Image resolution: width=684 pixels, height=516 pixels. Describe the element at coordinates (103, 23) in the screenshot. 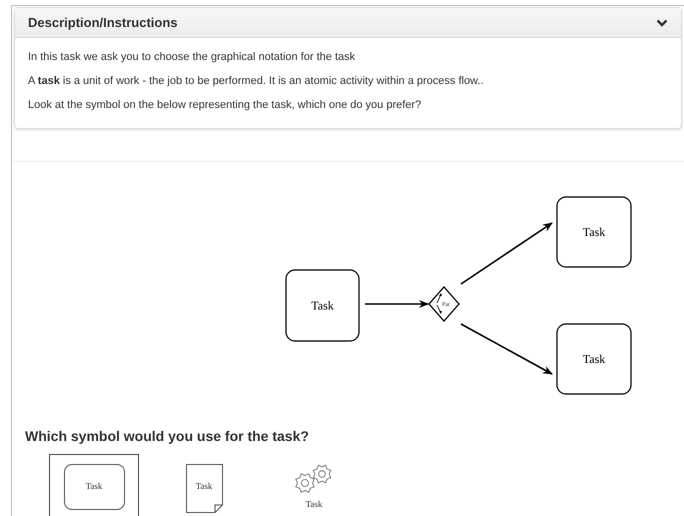

I see `panel-title: Description/Instructions` at that location.